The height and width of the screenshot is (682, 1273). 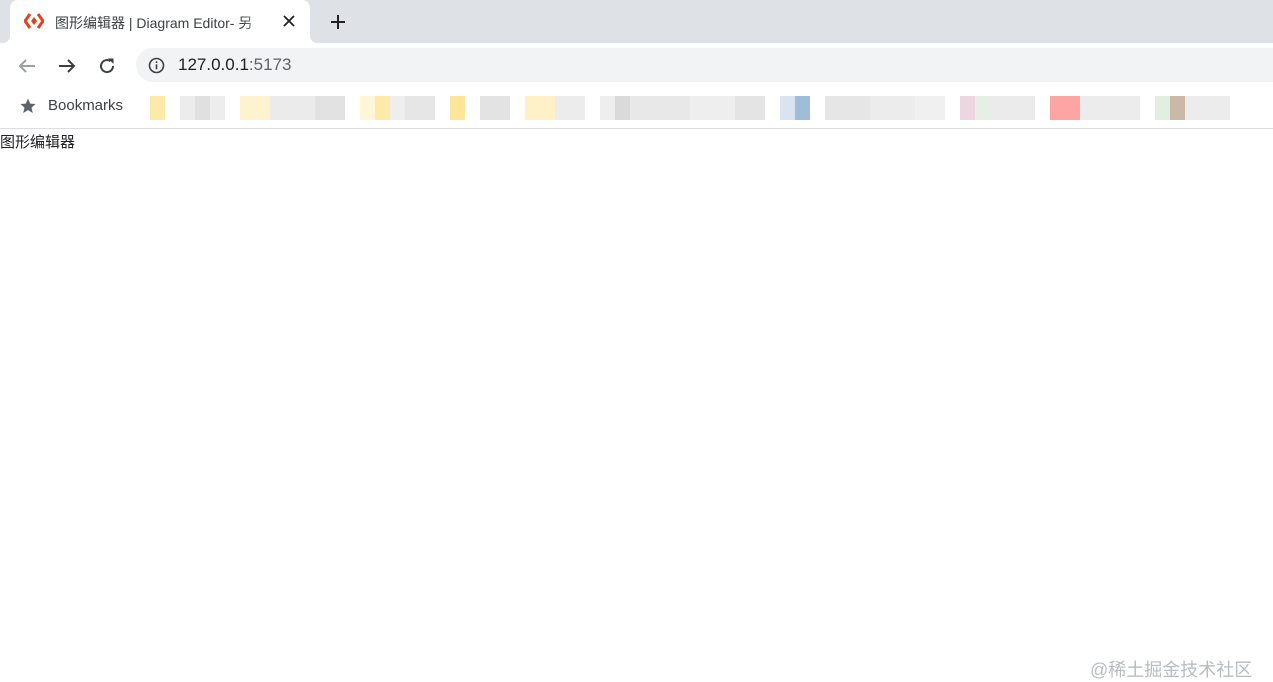 I want to click on info-icon, so click(x=156, y=65).